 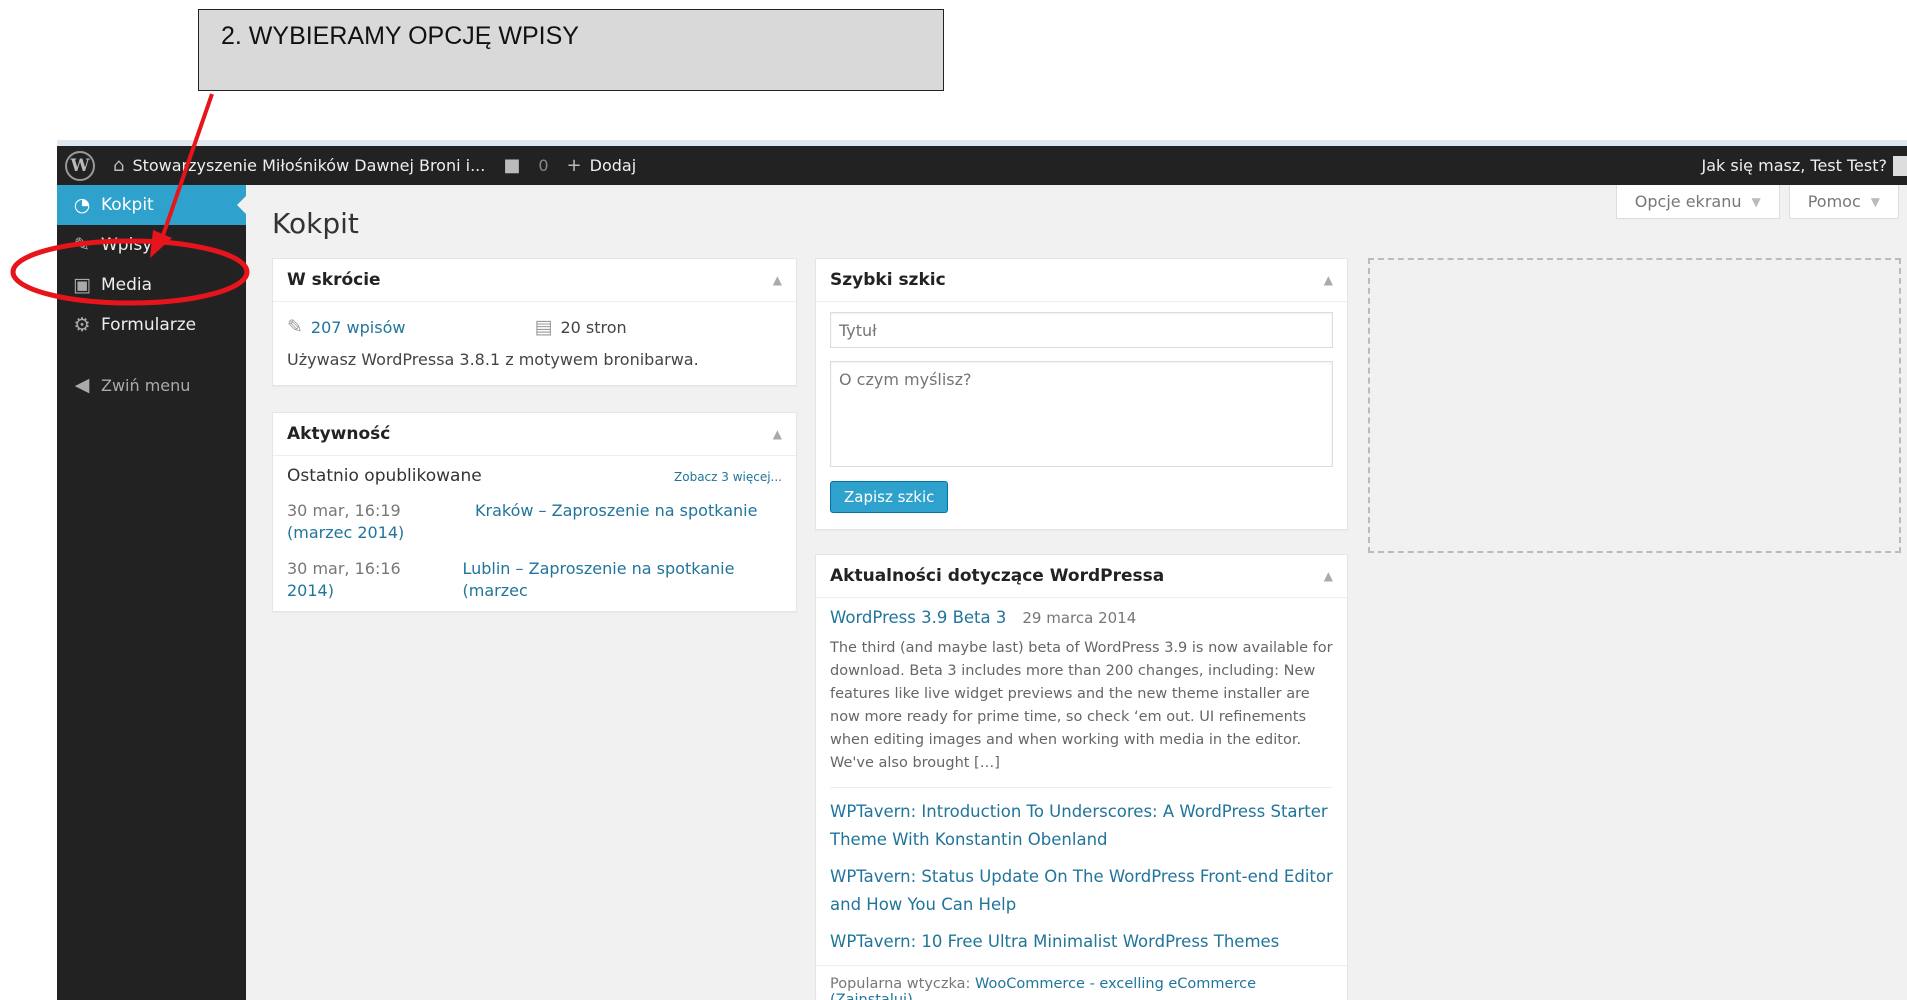 What do you see at coordinates (344, 568) in the screenshot?
I see `activity-date: 30 mar, 16:16` at bounding box center [344, 568].